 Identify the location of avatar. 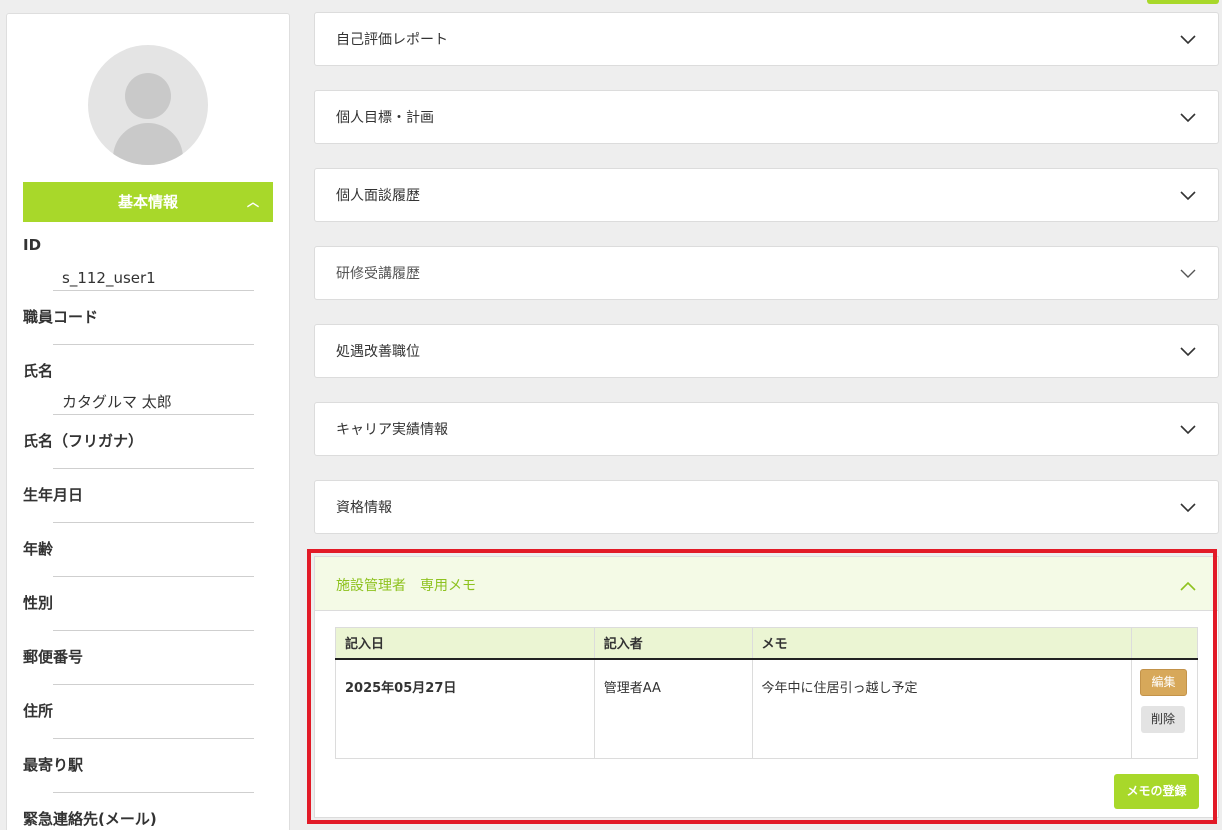
(148, 105).